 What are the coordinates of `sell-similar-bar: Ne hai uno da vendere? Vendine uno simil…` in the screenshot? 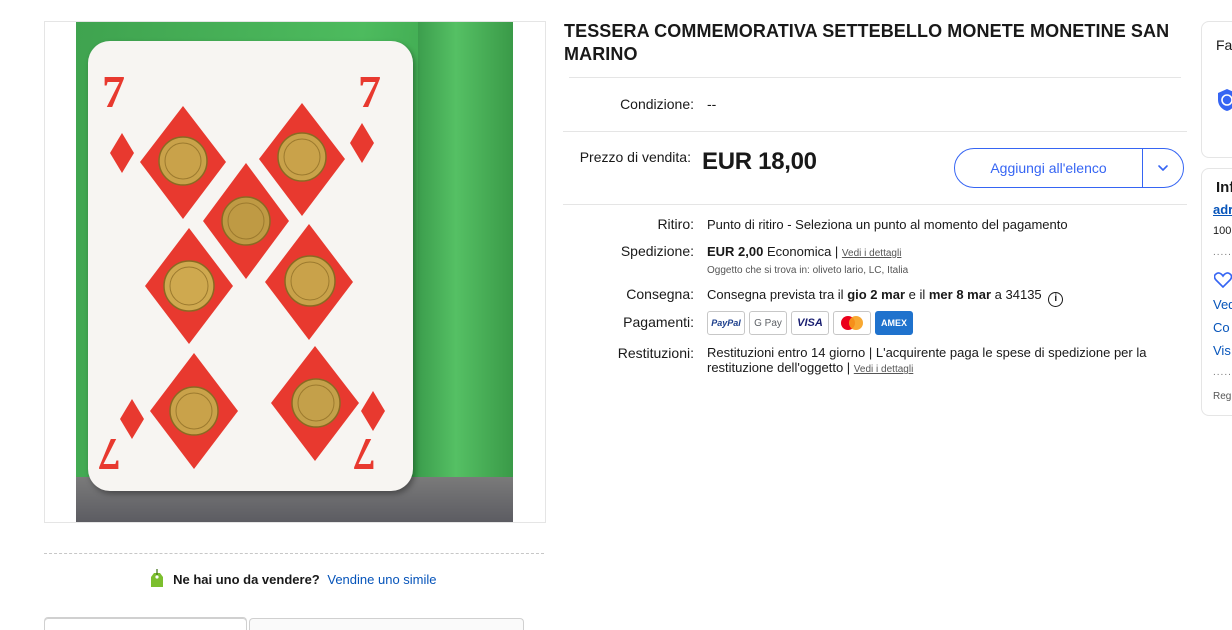 It's located at (294, 579).